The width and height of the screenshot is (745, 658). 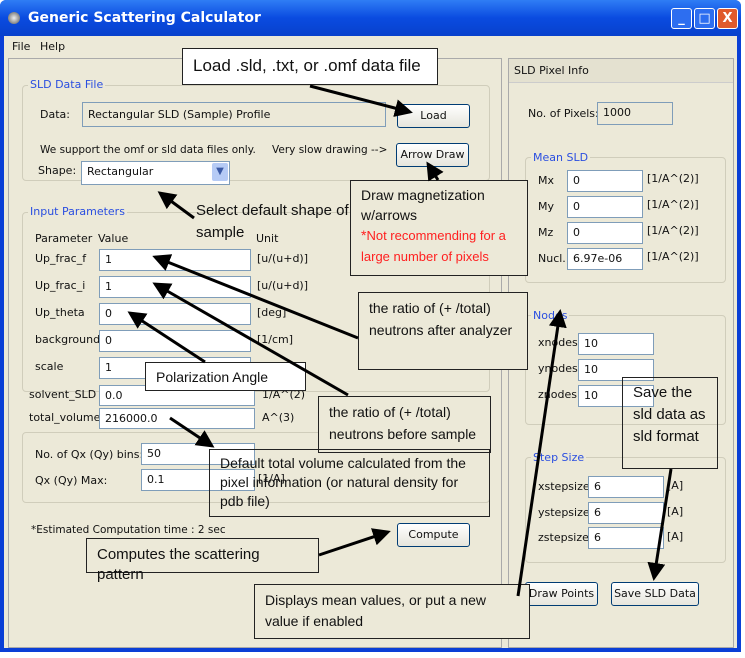 What do you see at coordinates (561, 157) in the screenshot?
I see `mean-sld-label: Mean SLD` at bounding box center [561, 157].